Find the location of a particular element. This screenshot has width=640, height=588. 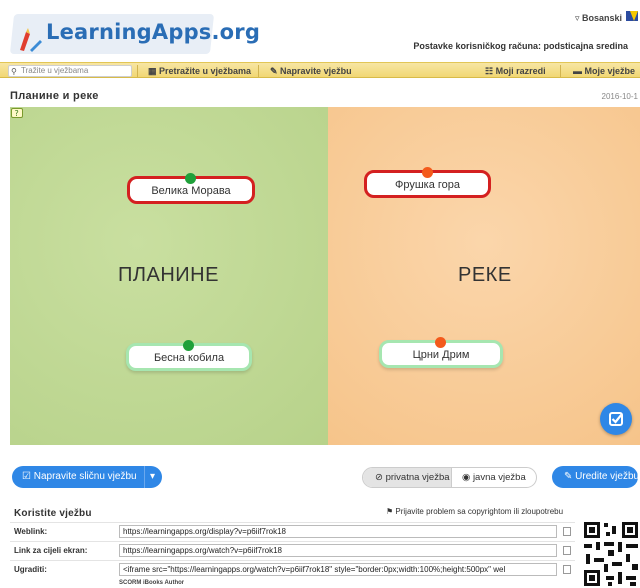

button-divider is located at coordinates (144, 477).